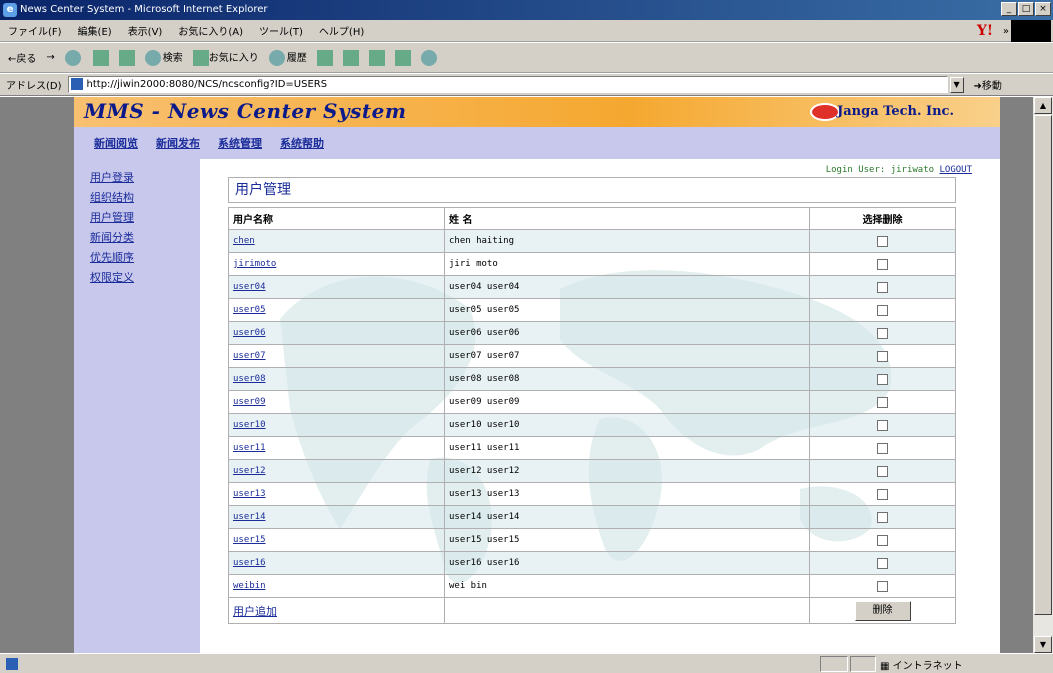  What do you see at coordinates (287, 57) in the screenshot?
I see `history-button: 履歴` at bounding box center [287, 57].